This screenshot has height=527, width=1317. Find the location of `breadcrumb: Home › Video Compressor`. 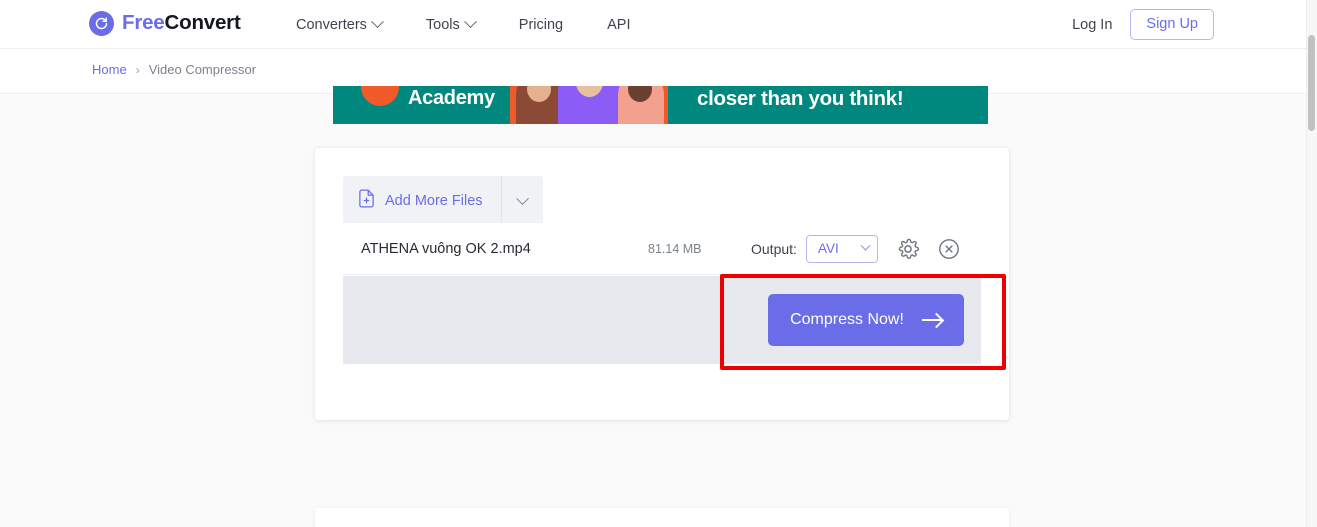

breadcrumb: Home › Video Compressor is located at coordinates (174, 69).